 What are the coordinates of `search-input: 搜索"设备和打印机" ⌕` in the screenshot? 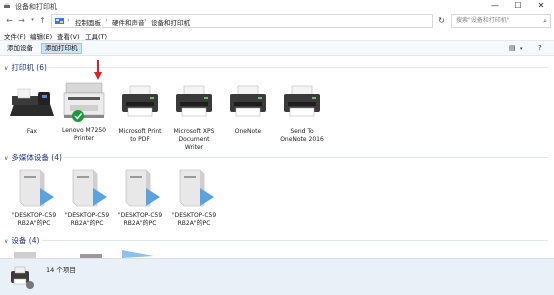 It's located at (501, 21).